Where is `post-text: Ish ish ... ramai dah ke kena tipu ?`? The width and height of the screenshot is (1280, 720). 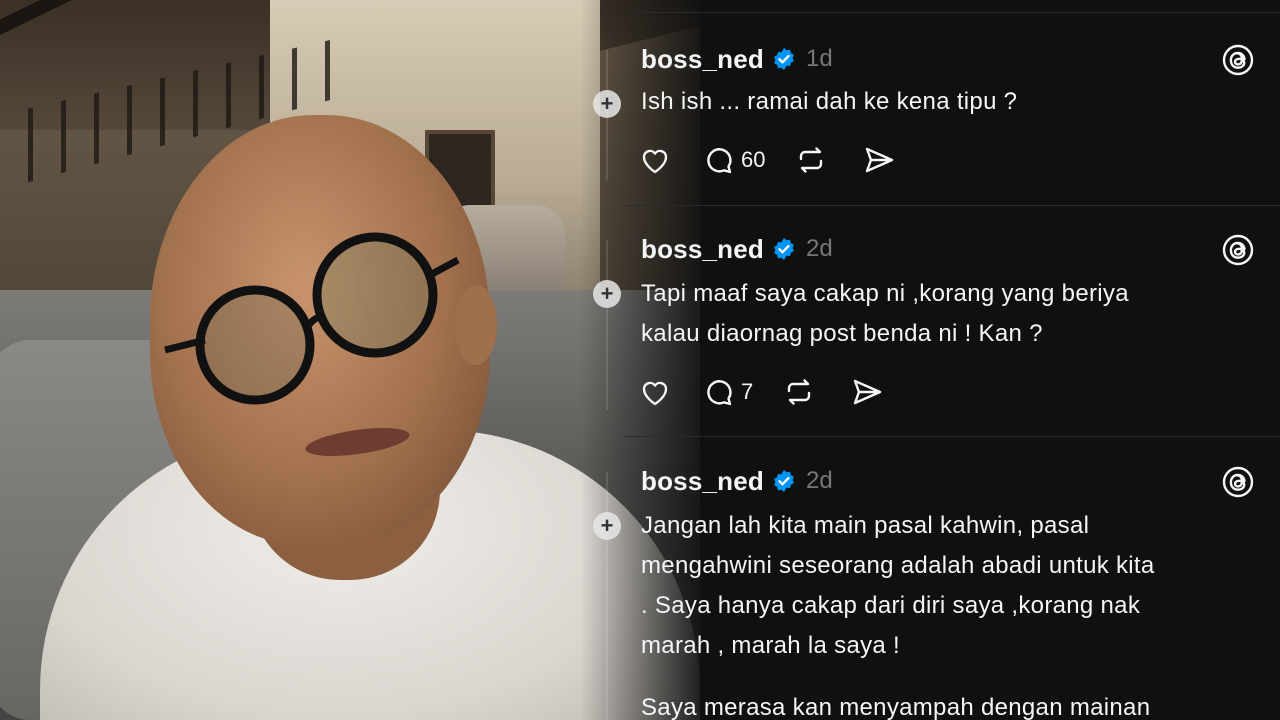 post-text: Ish ish ... ramai dah ke kena tipu ? is located at coordinates (953, 102).